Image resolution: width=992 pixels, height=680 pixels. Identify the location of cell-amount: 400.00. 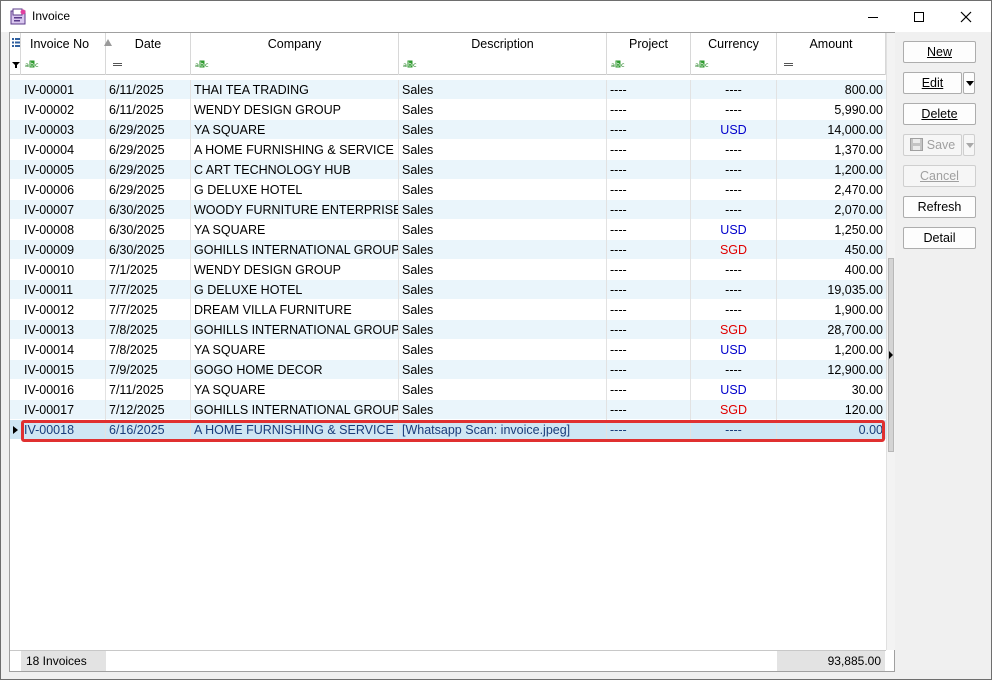
(831, 270).